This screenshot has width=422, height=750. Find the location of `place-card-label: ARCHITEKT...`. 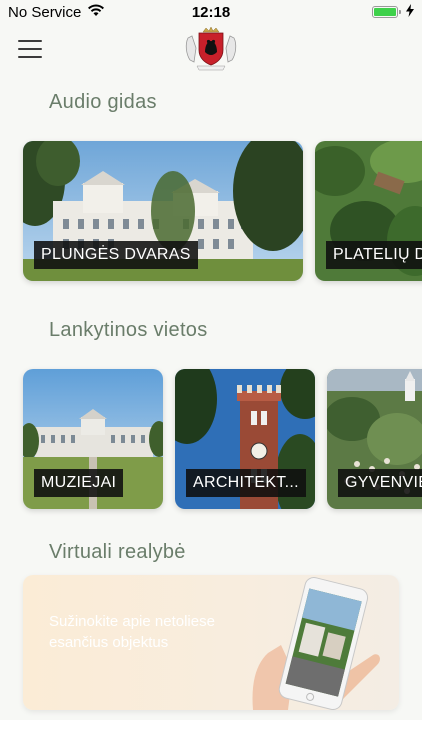

place-card-label: ARCHITEKT... is located at coordinates (246, 483).